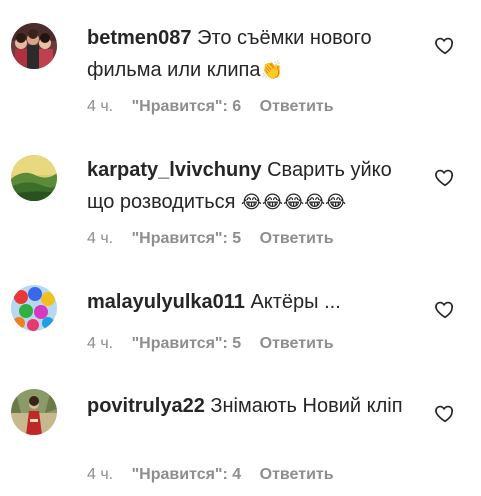 This screenshot has width=481, height=496. I want to click on comment-meta: 4 ч. "Нравится": 4 Ответить, so click(210, 475).